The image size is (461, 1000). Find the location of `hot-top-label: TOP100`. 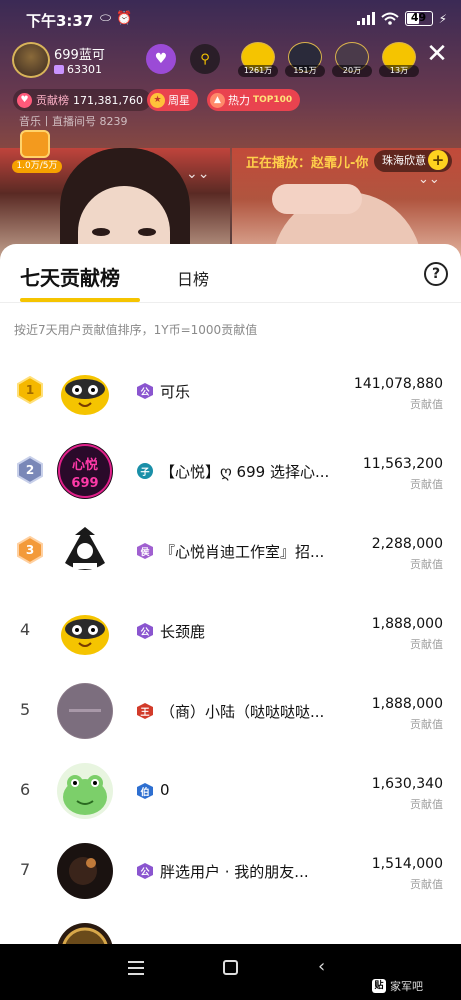

hot-top-label: TOP100 is located at coordinates (273, 100).